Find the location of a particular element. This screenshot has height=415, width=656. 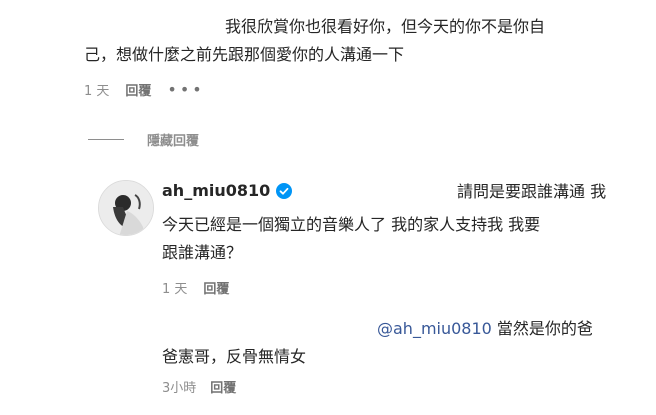

reply-text-line-3: 跟誰溝通？ is located at coordinates (202, 252).